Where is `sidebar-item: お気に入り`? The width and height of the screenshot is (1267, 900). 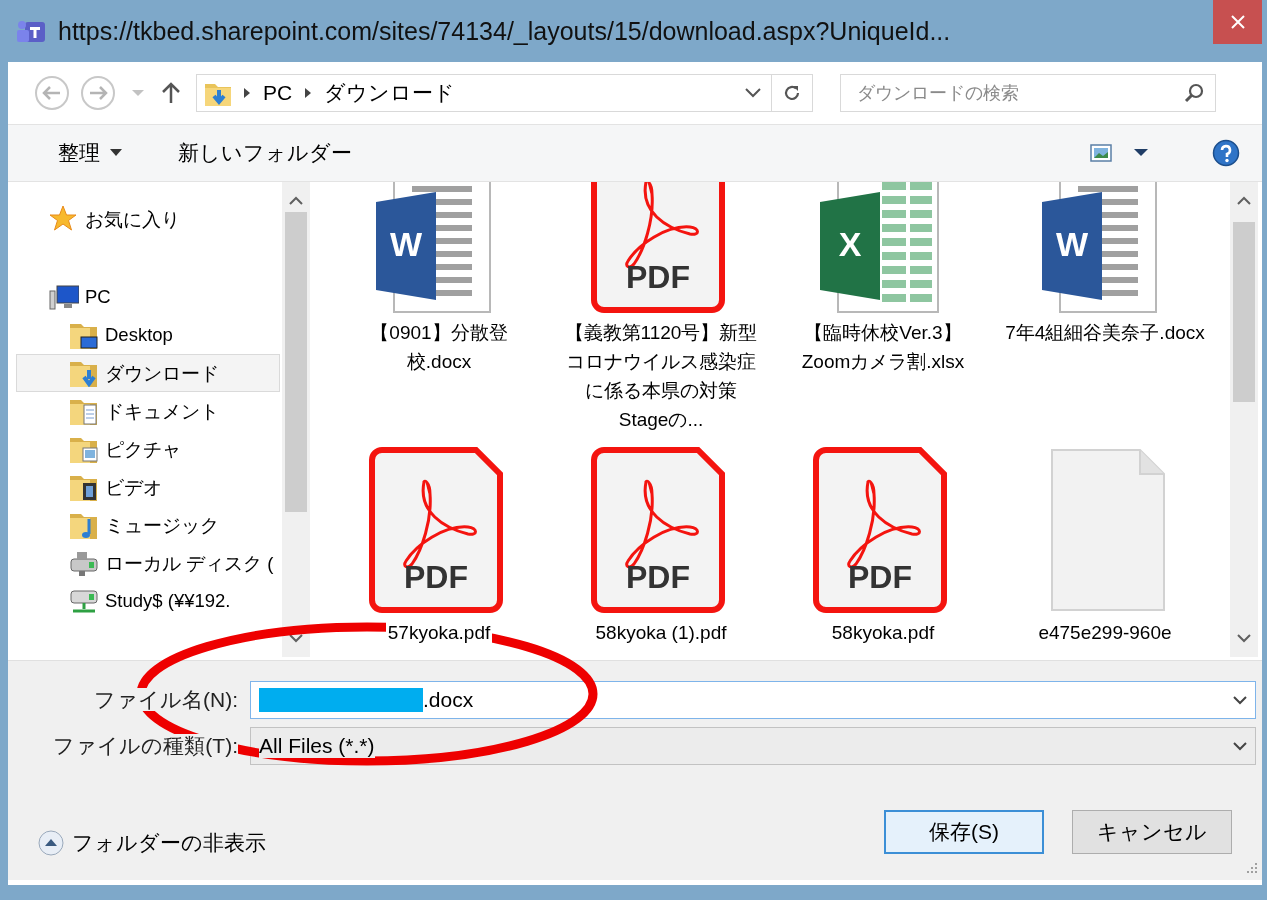
sidebar-item: お気に入り is located at coordinates (148, 219).